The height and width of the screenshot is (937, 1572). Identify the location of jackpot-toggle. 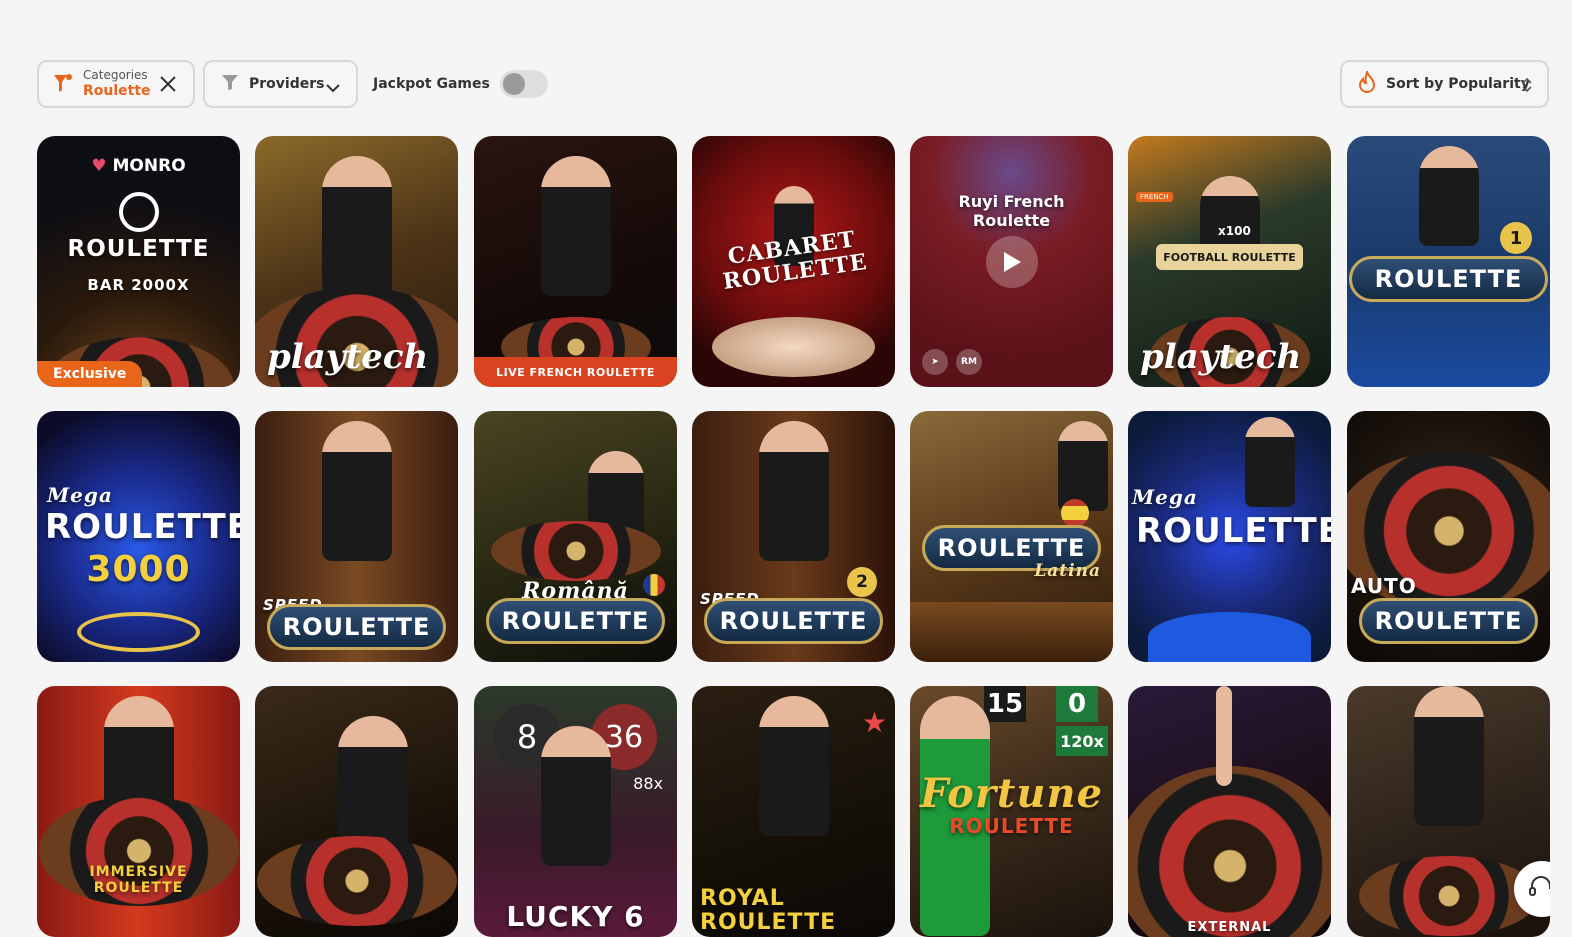
(523, 84).